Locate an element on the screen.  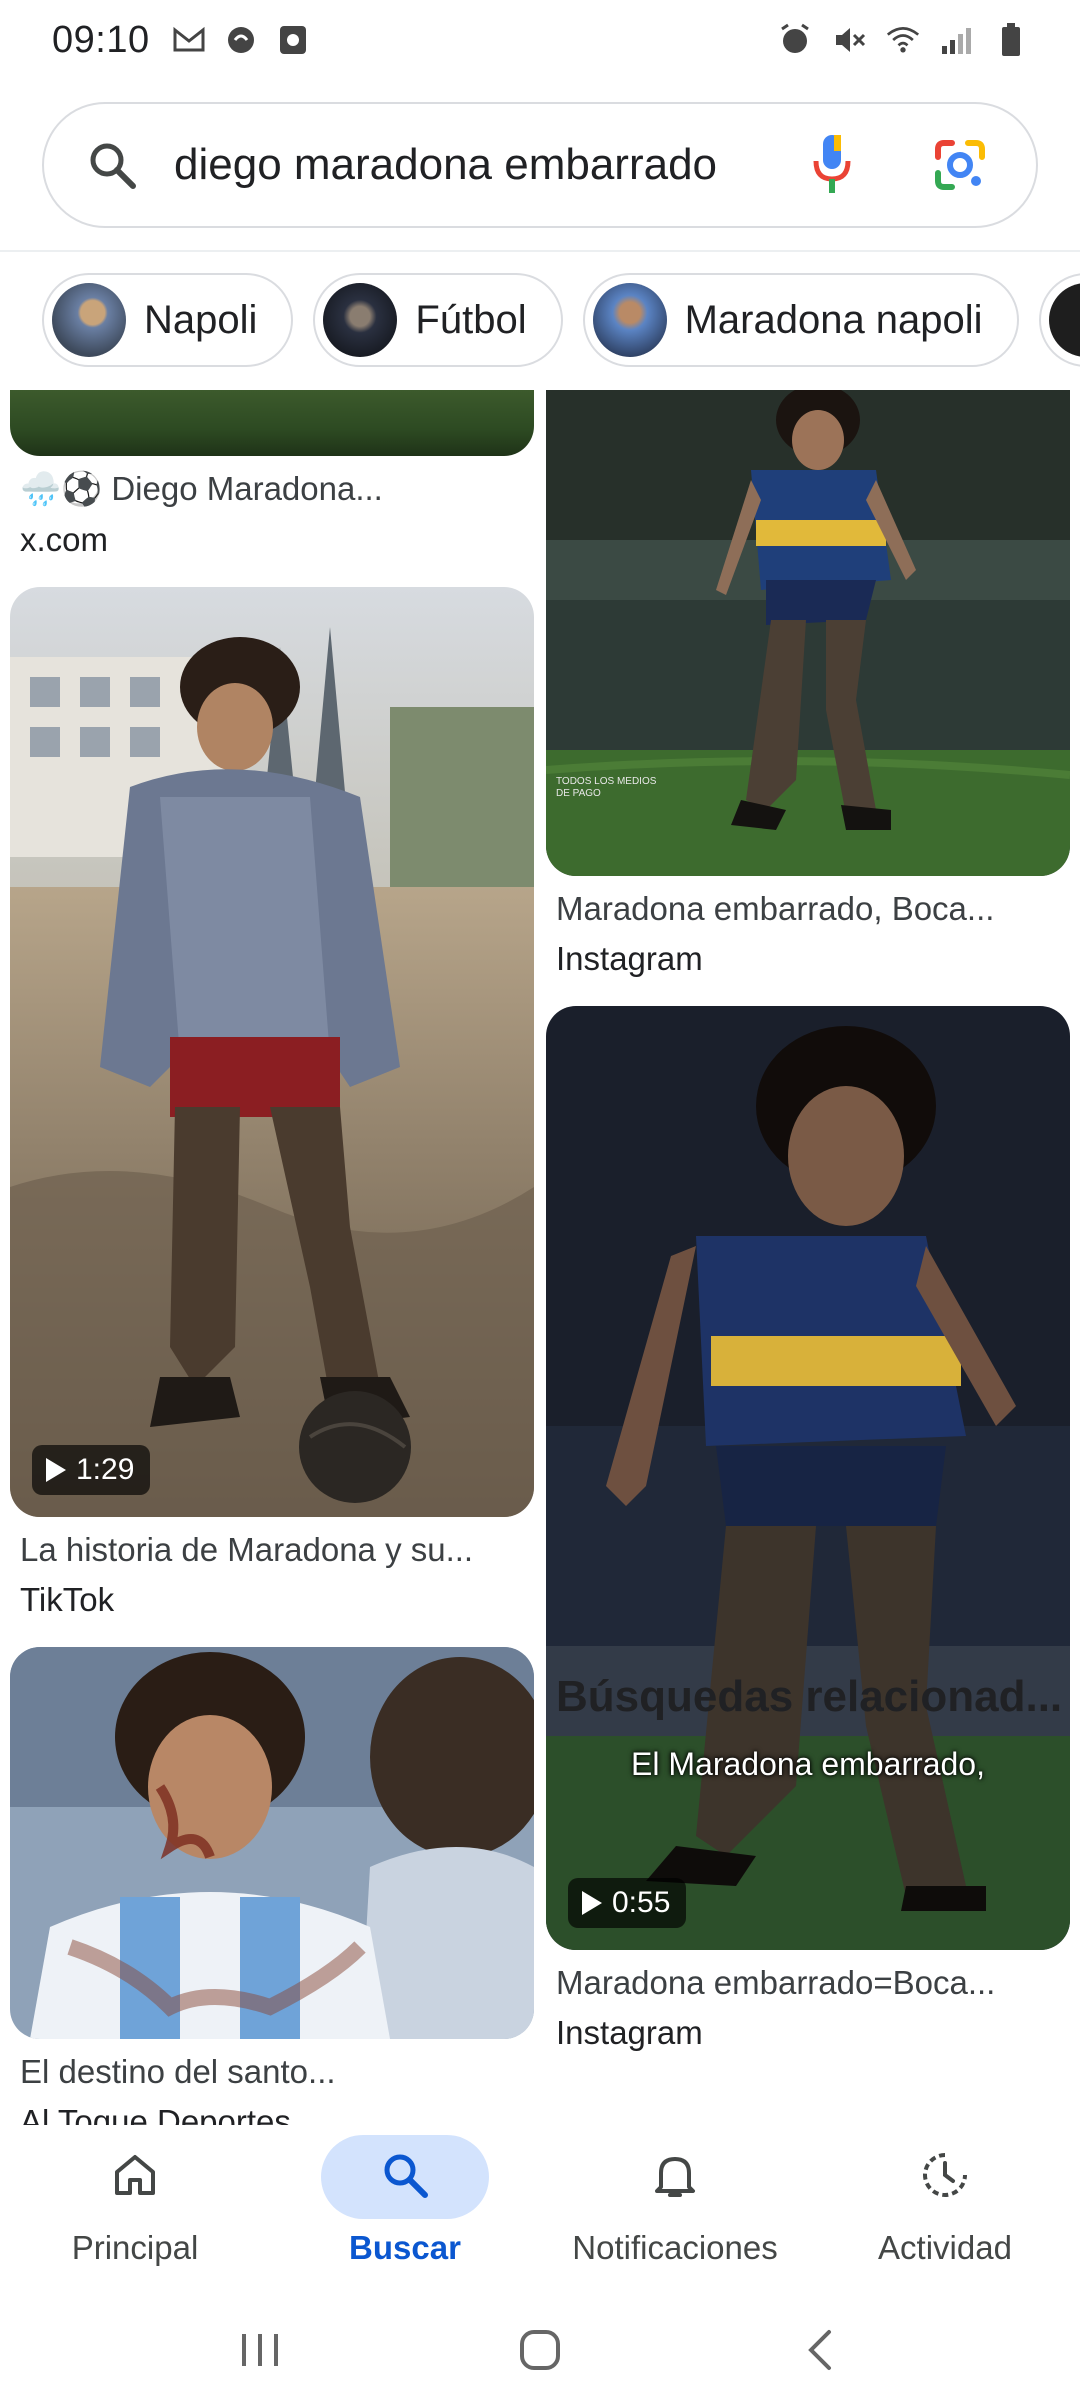
chip-label: Fútbol is located at coordinates (471, 319).